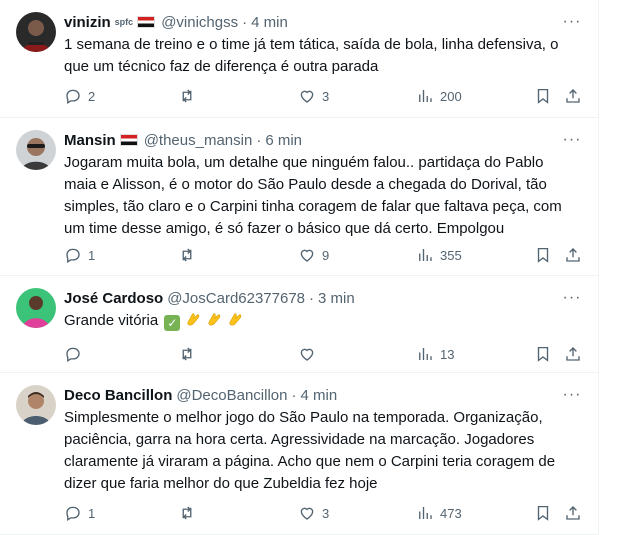 The width and height of the screenshot is (640, 535). What do you see at coordinates (451, 513) in the screenshot?
I see `view-count: 473` at bounding box center [451, 513].